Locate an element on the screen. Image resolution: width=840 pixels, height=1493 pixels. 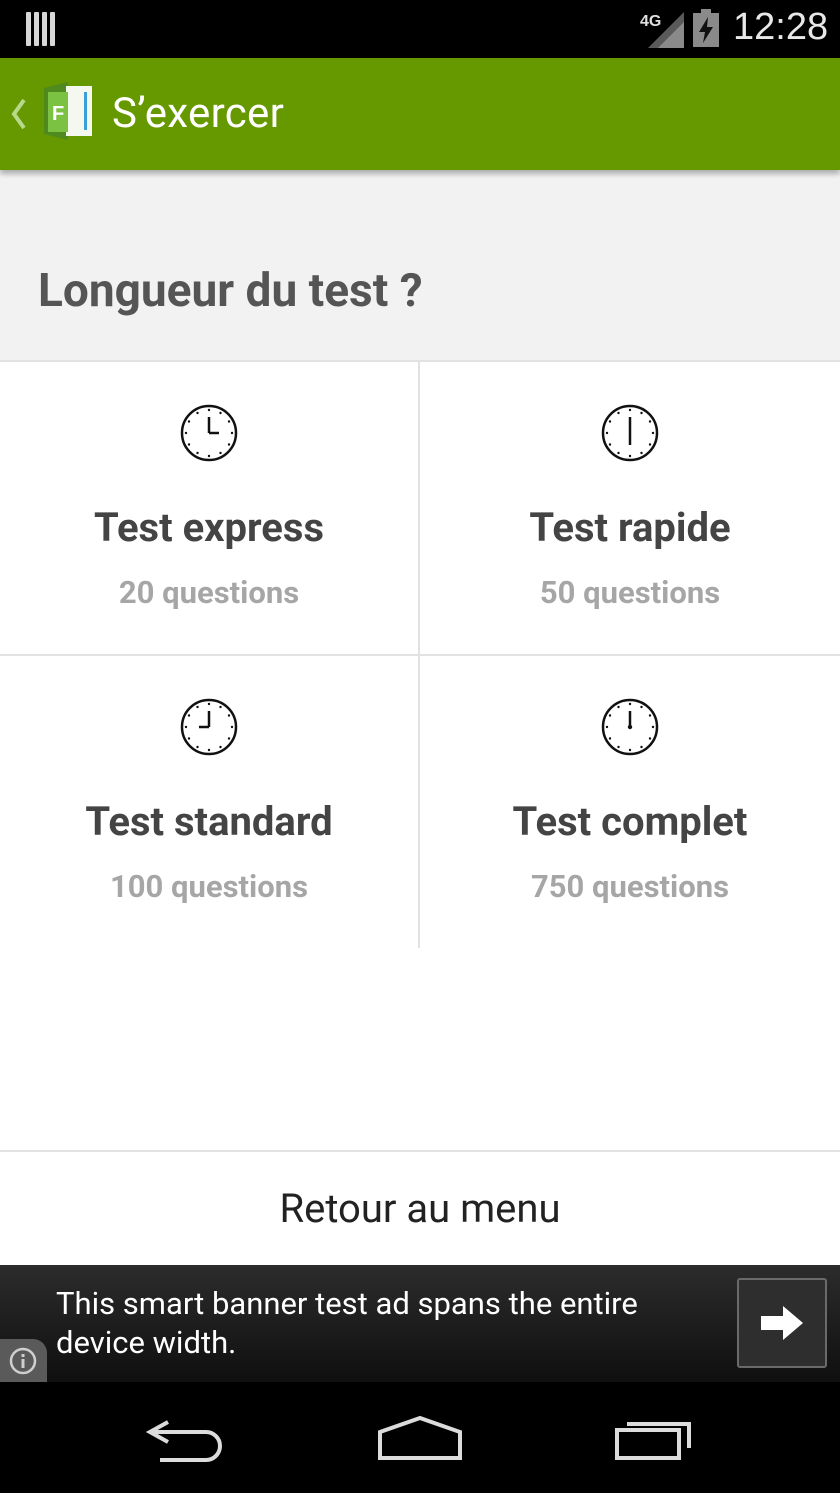
test-standard-tile: Test standard 100 questions is located at coordinates (210, 802).